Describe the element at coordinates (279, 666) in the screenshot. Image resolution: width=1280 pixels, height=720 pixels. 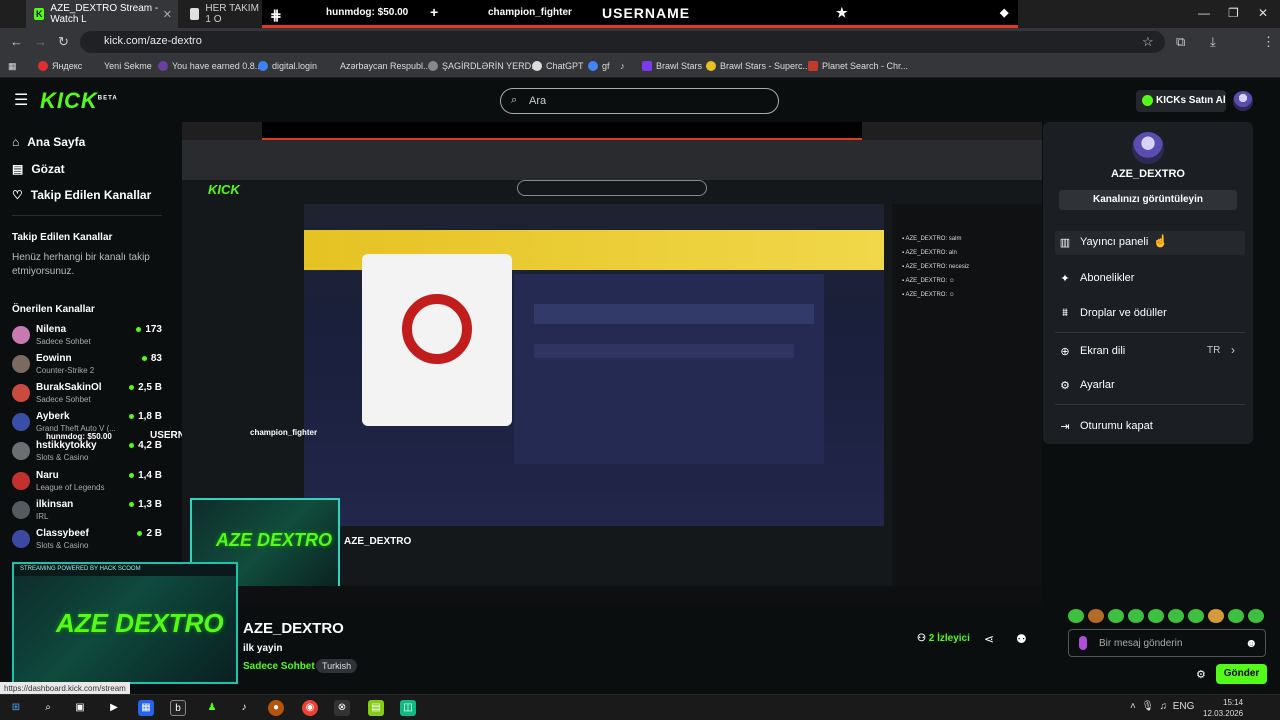
I see `stream-category: Sadece Sohbet` at that location.